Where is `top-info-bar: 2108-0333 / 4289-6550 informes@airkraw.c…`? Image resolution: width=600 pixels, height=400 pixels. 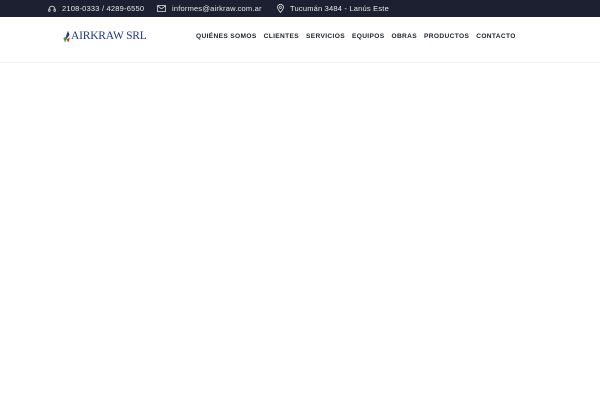
top-info-bar: 2108-0333 / 4289-6550 informes@airkraw.c… is located at coordinates (300, 8).